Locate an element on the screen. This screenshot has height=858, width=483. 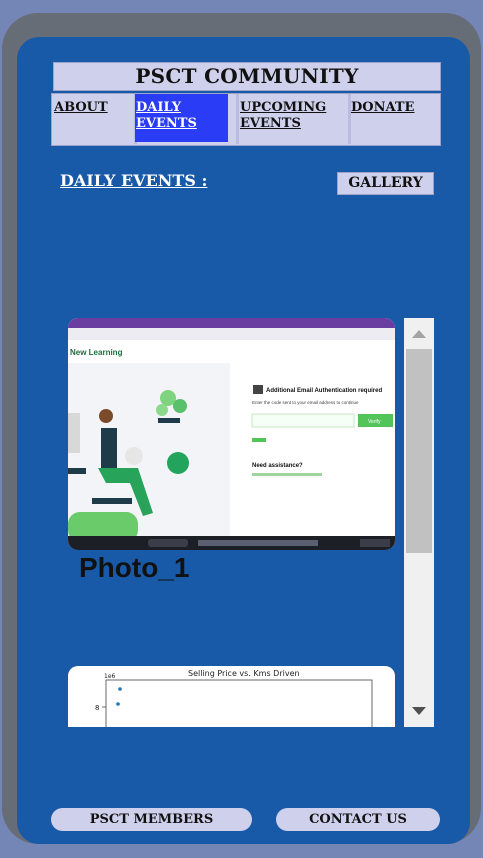
nav-upcoming-label-2: EVENTS is located at coordinates (270, 123).